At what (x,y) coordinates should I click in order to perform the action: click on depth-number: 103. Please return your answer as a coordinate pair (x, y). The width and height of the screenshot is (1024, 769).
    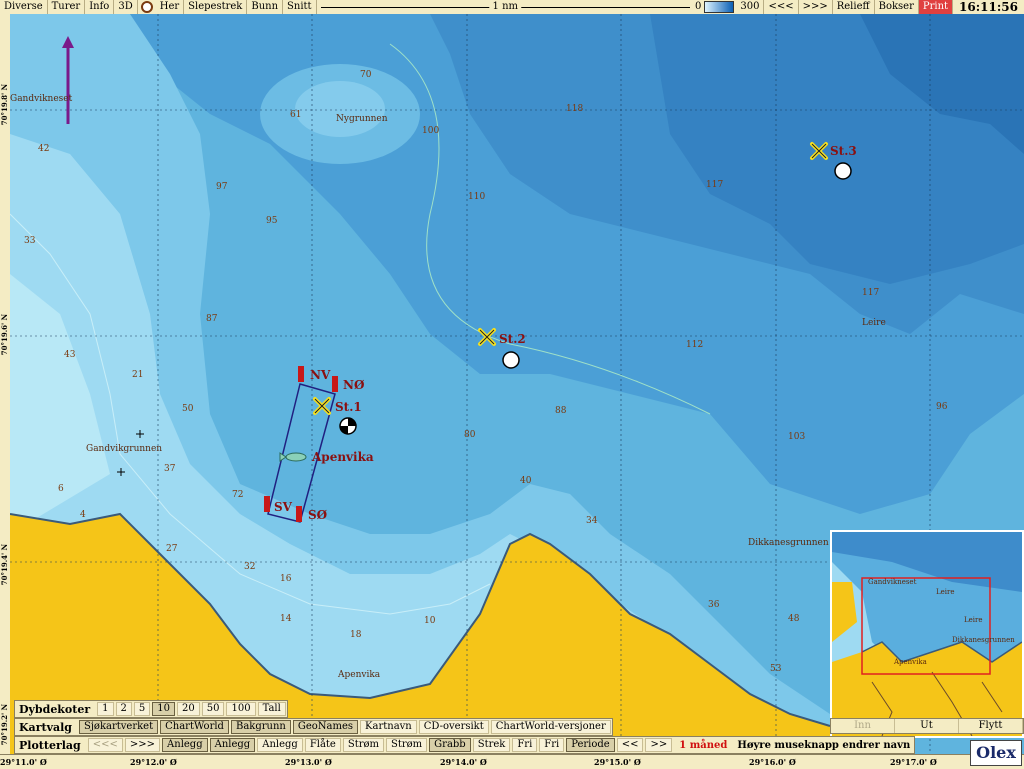
    Looking at the image, I should click on (797, 437).